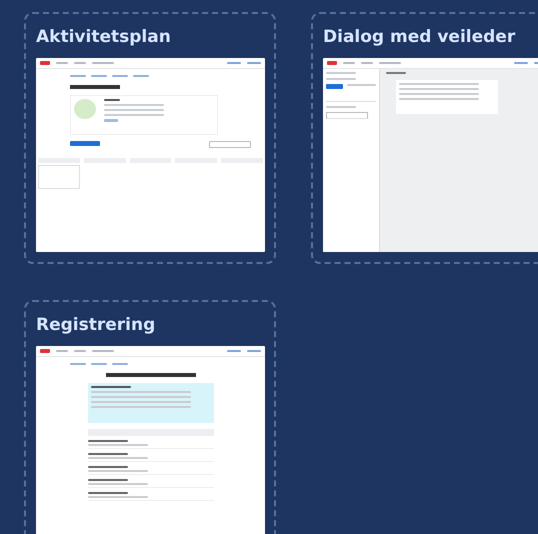 The image size is (538, 534). What do you see at coordinates (104, 37) in the screenshot?
I see `card-title: Aktivitetsplan` at bounding box center [104, 37].